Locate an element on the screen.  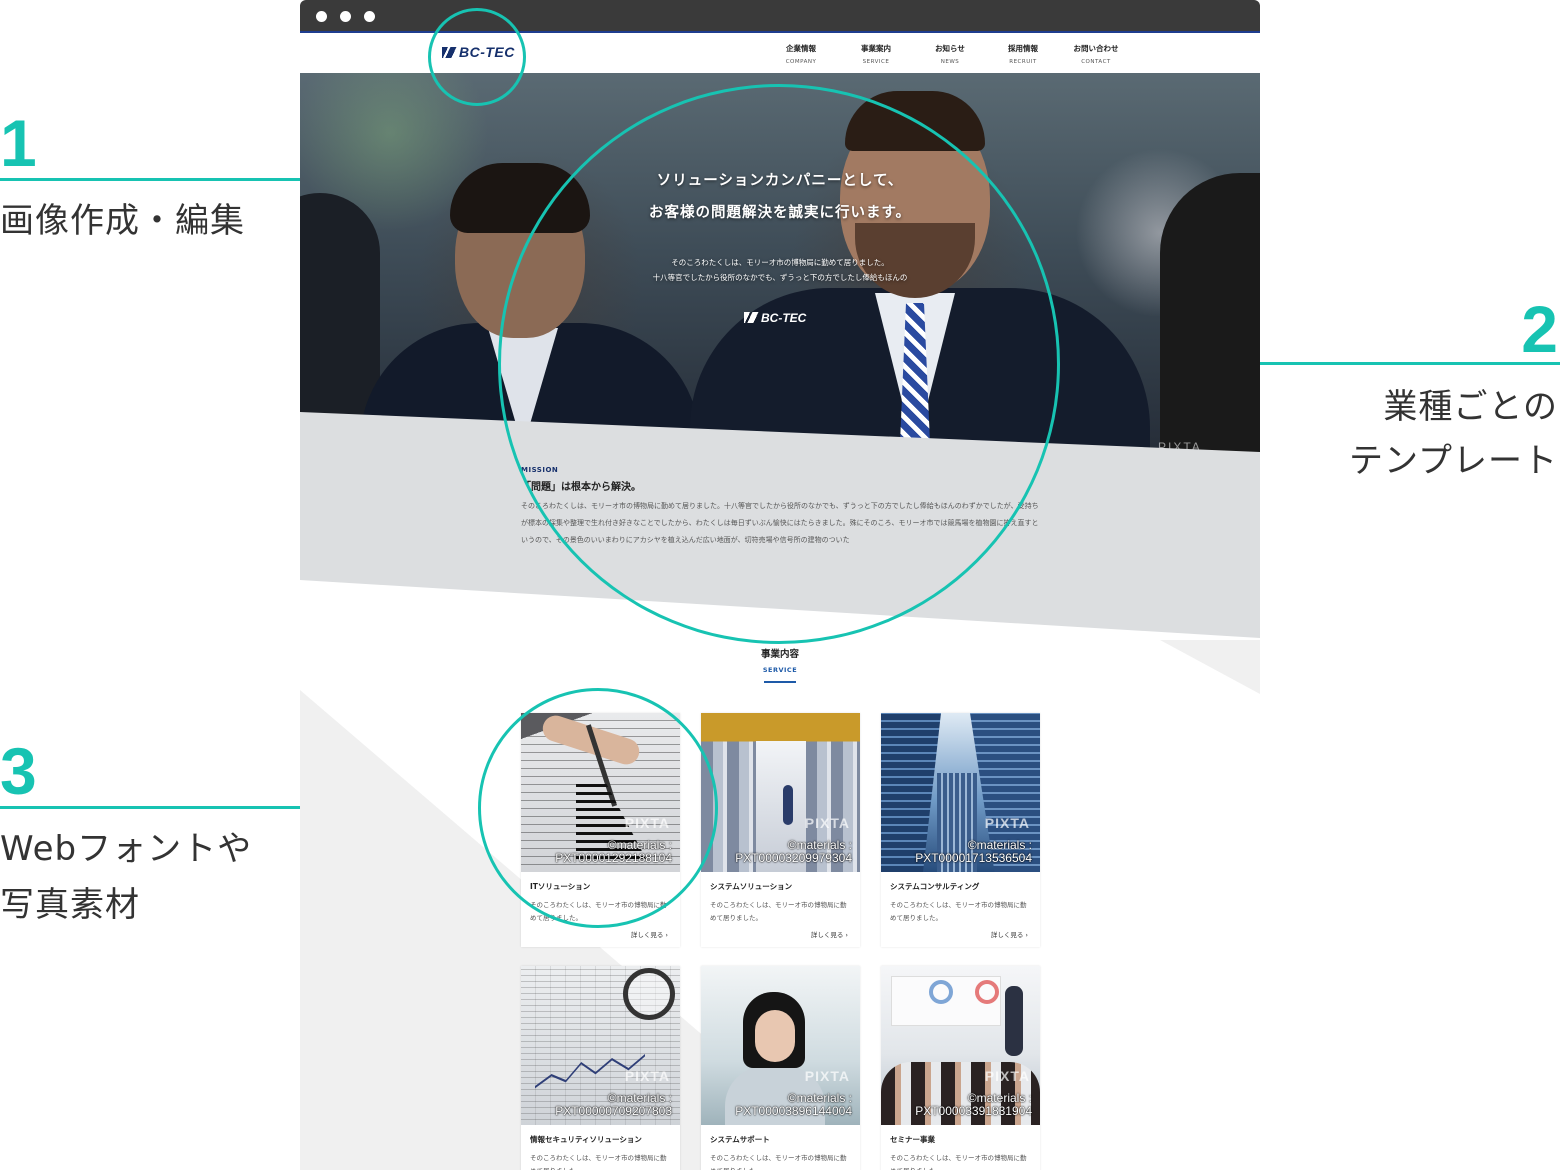
hero-title: ソリューションカンパニーとして、 お客様の問題解決を誠実に行います。 is located at coordinates (780, 197).